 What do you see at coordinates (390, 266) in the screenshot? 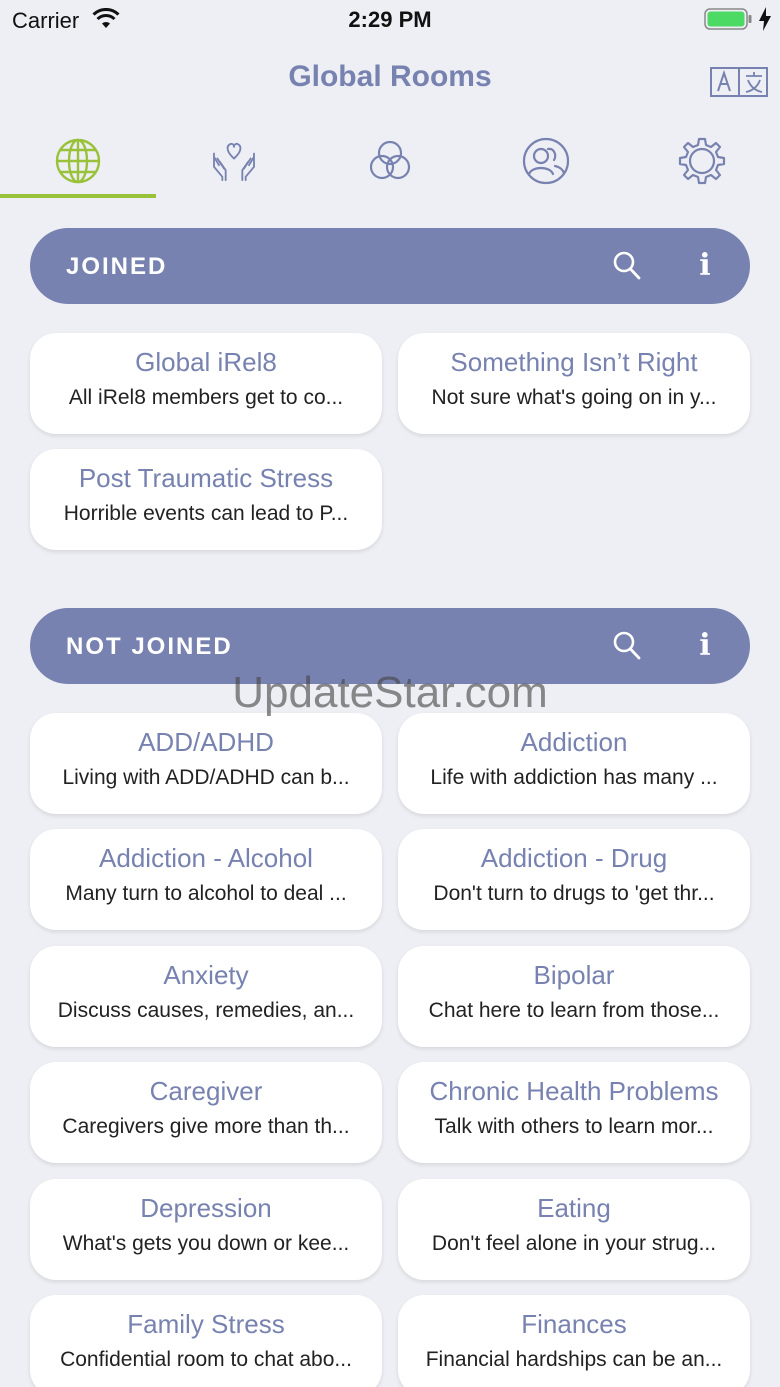
I see `joined-section-header: JOINED i` at bounding box center [390, 266].